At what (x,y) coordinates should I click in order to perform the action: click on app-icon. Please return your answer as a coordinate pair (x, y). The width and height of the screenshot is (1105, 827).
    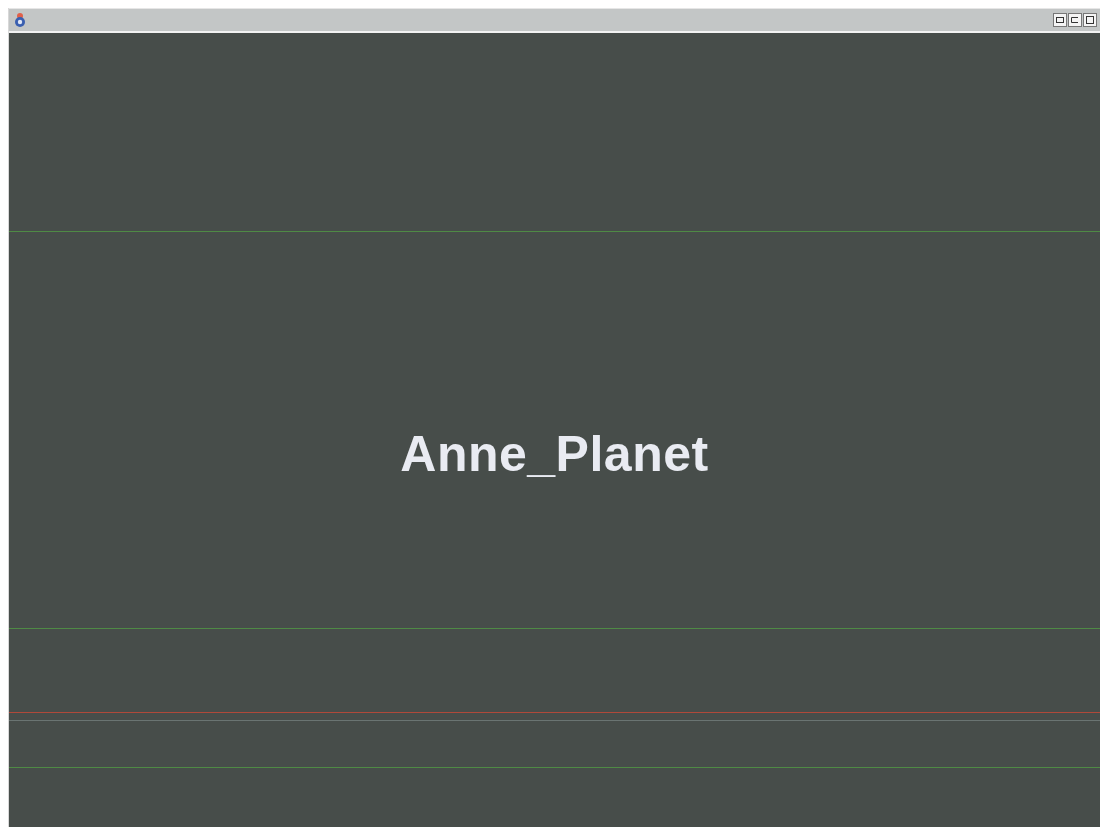
    Looking at the image, I should click on (20, 20).